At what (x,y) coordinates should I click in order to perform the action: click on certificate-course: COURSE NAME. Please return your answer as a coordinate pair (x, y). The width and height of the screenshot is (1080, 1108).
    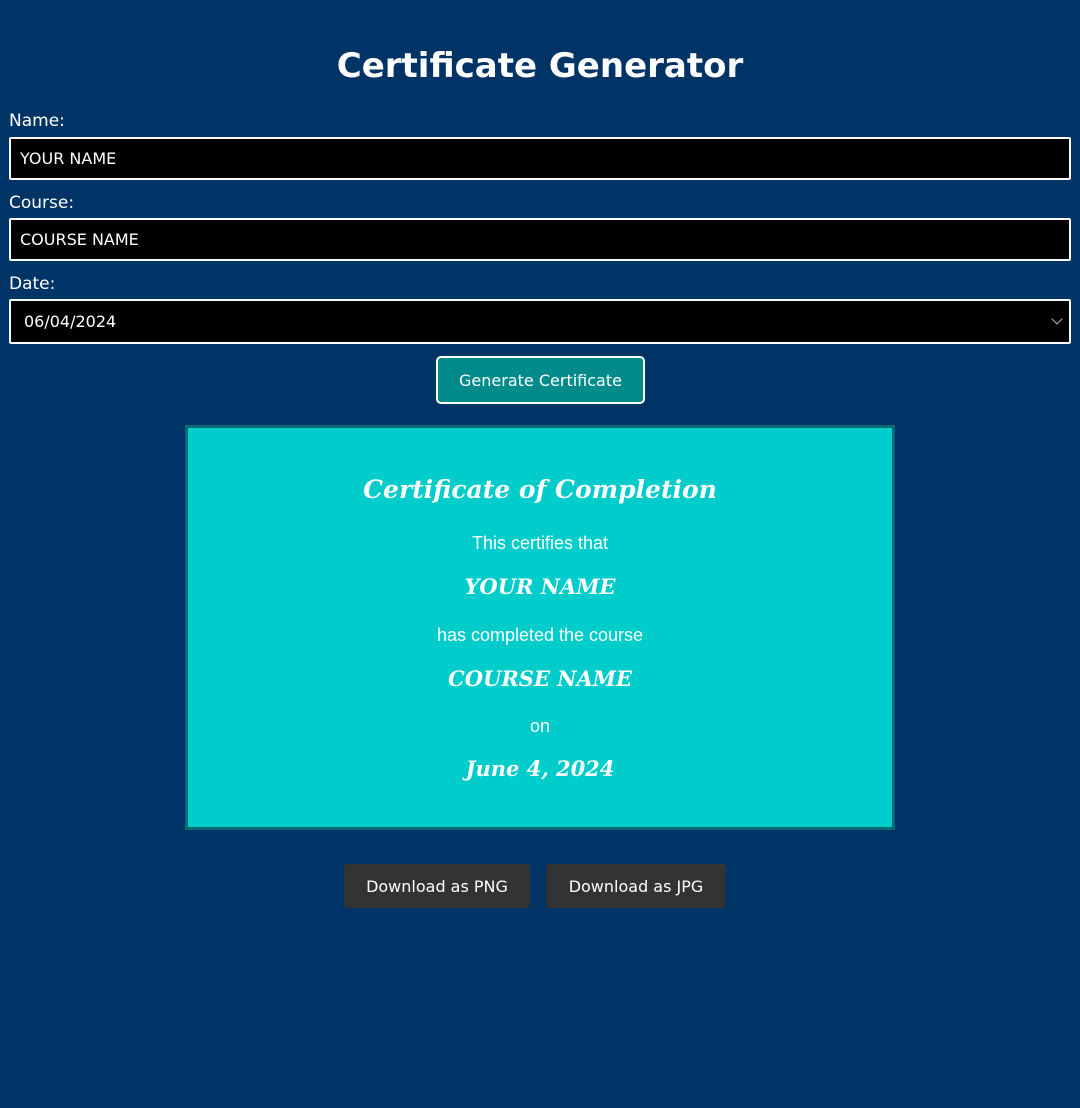
    Looking at the image, I should click on (540, 678).